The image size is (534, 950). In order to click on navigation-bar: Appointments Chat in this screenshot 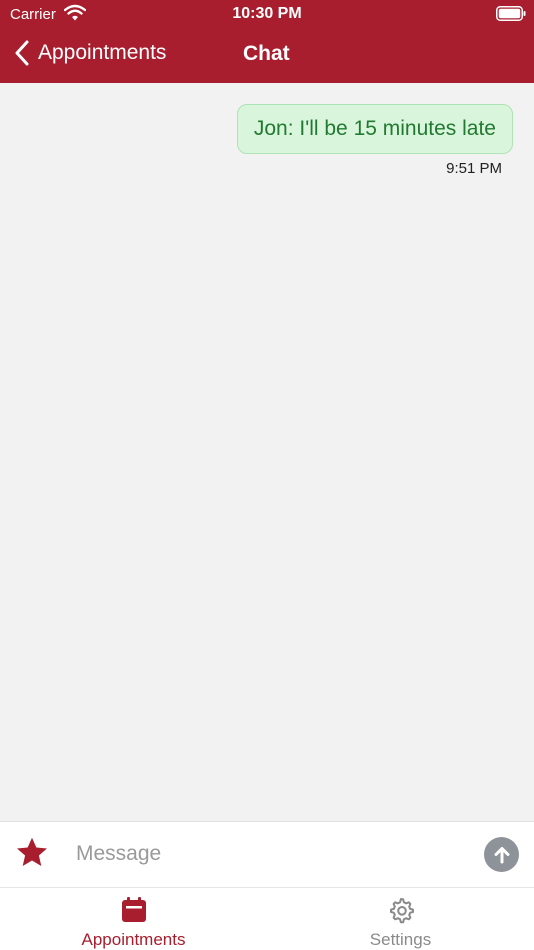, I will do `click(267, 55)`.